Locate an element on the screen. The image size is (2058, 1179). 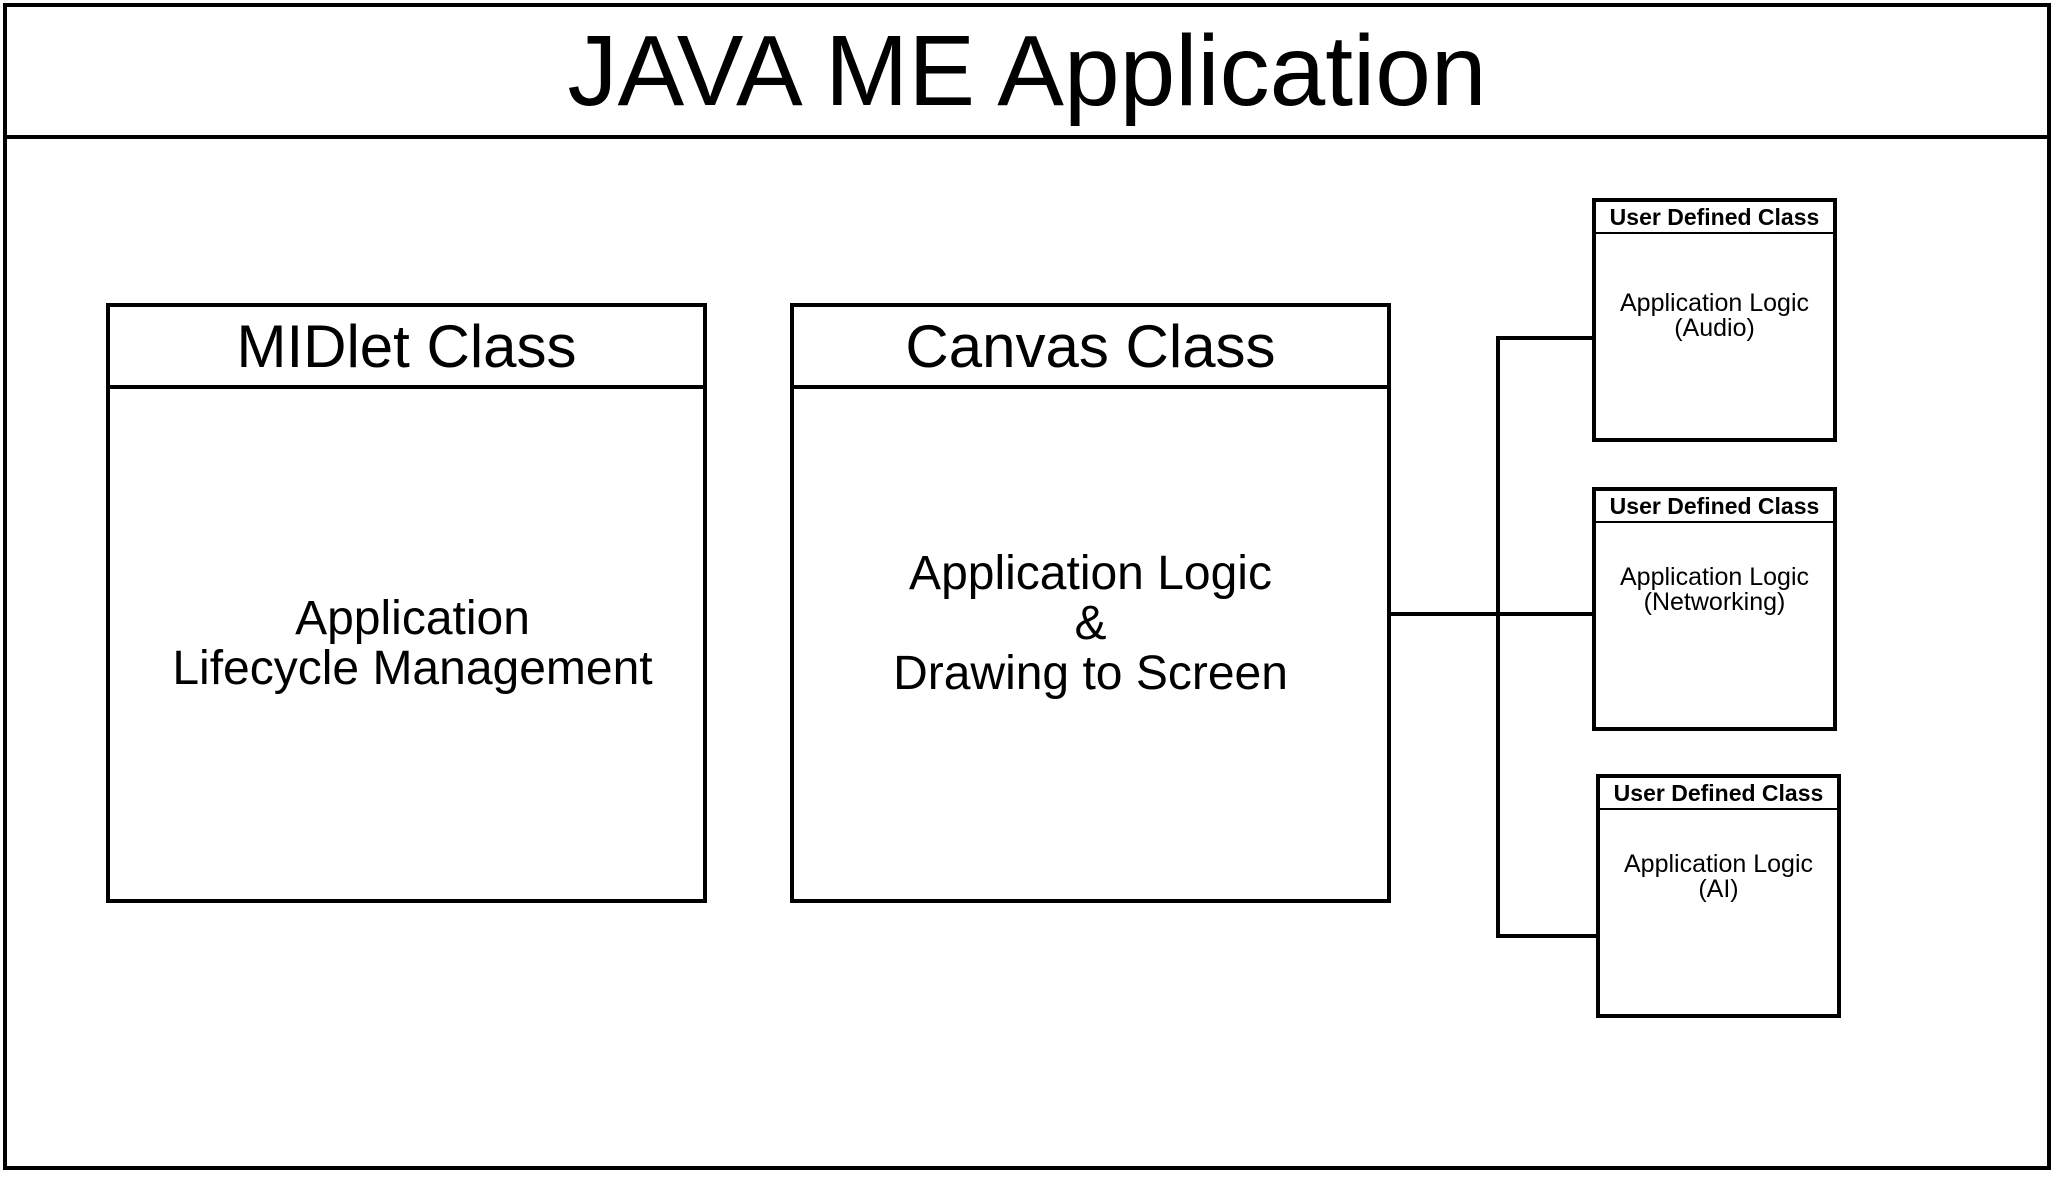
midlet-class-header: MIDlet Class is located at coordinates (406, 348).